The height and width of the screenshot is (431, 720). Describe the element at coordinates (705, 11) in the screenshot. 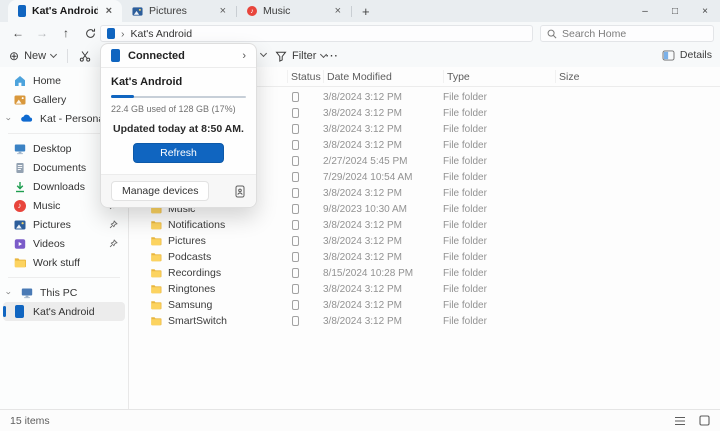

I see `close-button: ×` at that location.